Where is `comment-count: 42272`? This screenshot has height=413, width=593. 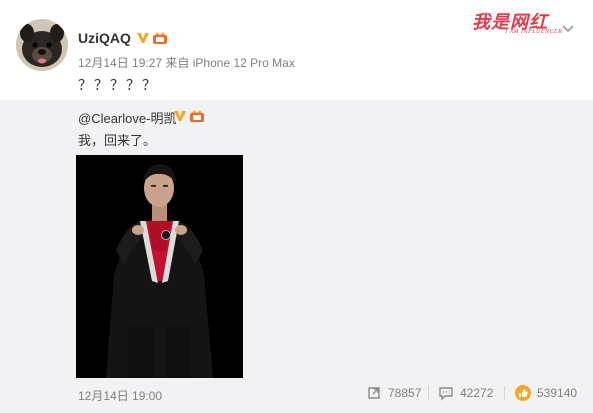
comment-count: 42272 is located at coordinates (477, 393).